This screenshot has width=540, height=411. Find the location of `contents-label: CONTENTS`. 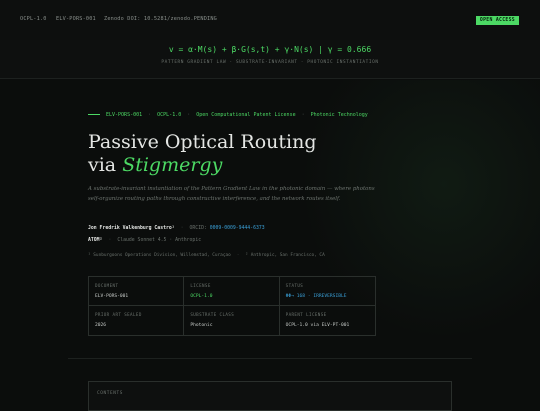

contents-label: CONTENTS is located at coordinates (110, 393).